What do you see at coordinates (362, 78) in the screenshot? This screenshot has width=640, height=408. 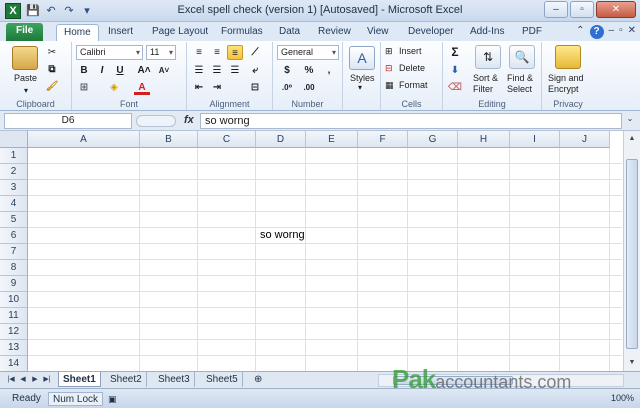 I see `styles-label: Styles` at bounding box center [362, 78].